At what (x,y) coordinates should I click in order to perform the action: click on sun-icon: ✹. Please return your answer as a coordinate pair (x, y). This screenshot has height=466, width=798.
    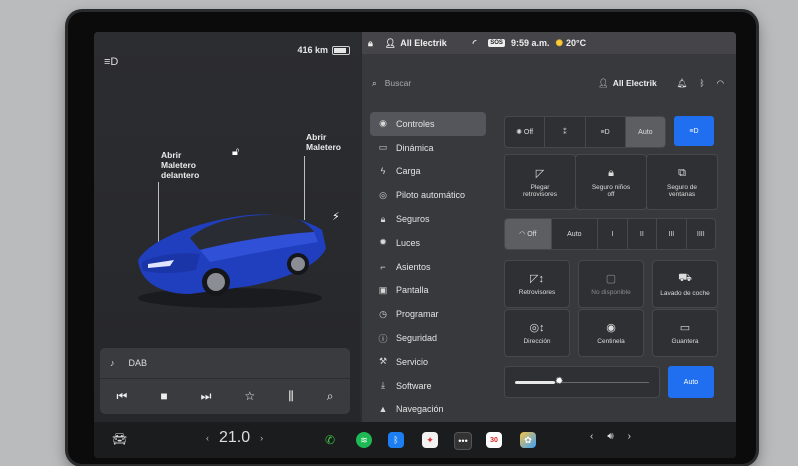
    Looking at the image, I should click on (383, 242).